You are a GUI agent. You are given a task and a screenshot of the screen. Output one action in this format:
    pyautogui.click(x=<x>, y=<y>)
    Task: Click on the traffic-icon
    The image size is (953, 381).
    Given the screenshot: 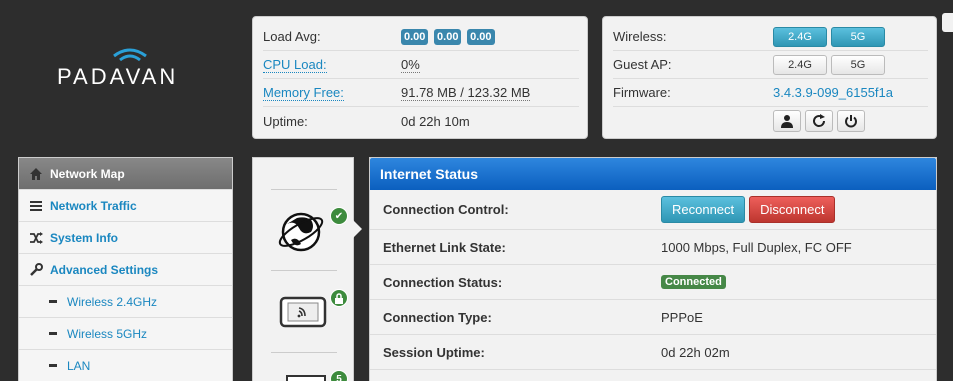 What is the action you would take?
    pyautogui.click(x=36, y=205)
    